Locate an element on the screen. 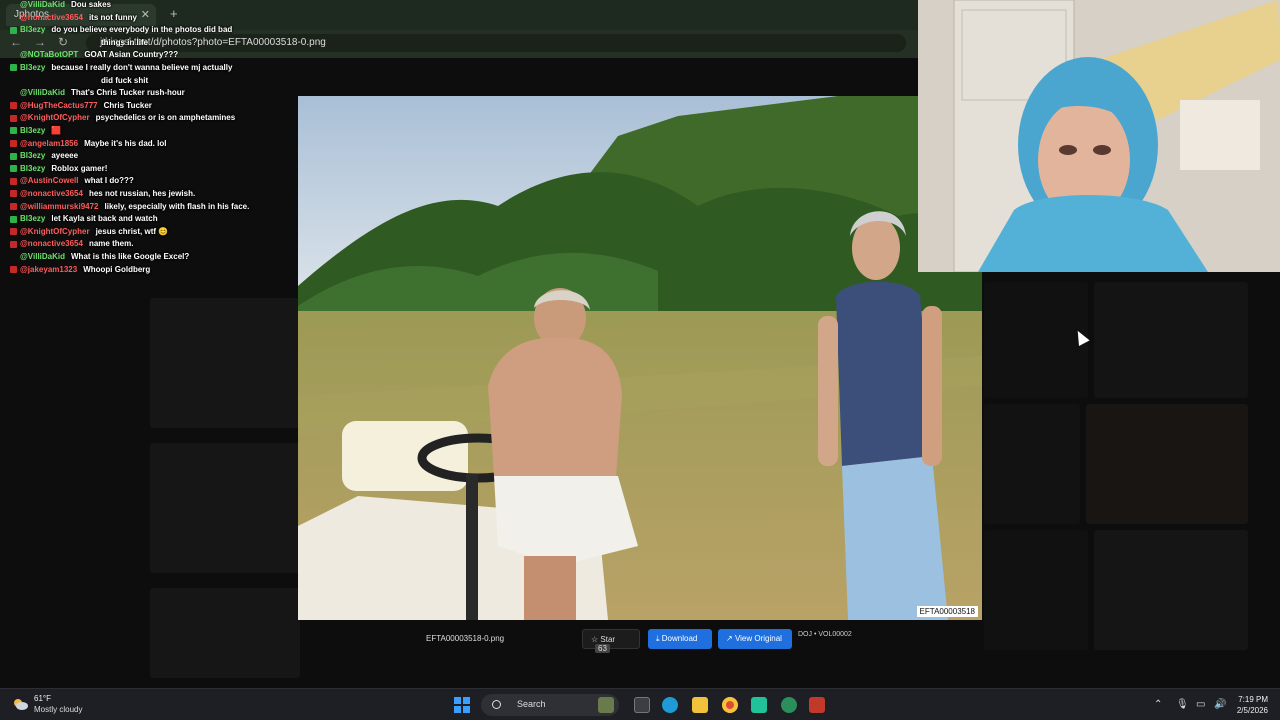 This screenshot has width=1280, height=720. task-view-icon is located at coordinates (642, 705).